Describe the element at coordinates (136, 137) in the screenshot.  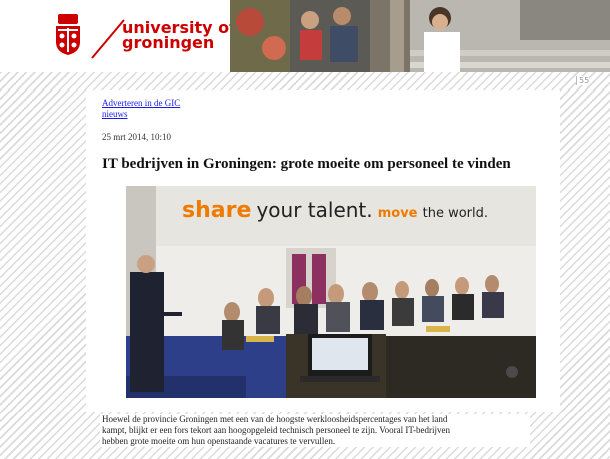
I see `article-date: 25 mrt 2014, 10:10` at that location.